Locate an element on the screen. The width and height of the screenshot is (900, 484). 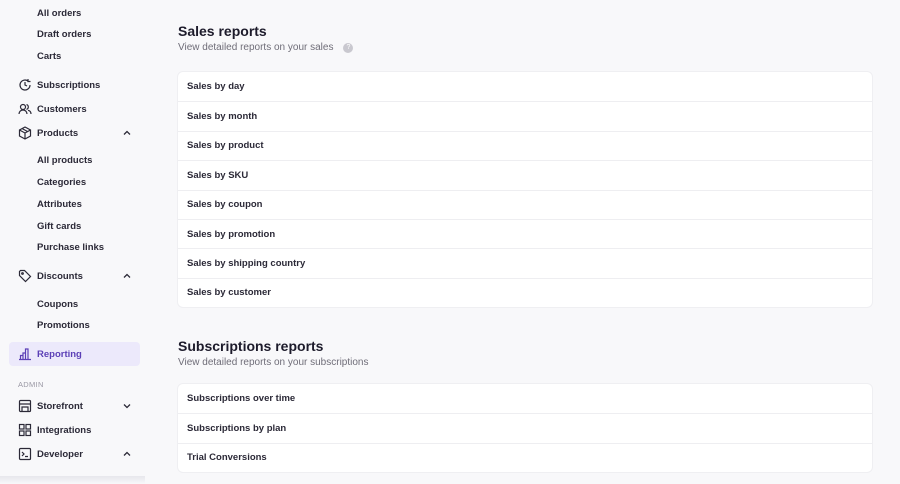
report-subscriptions-over-time: Subscriptions over time is located at coordinates (525, 398).